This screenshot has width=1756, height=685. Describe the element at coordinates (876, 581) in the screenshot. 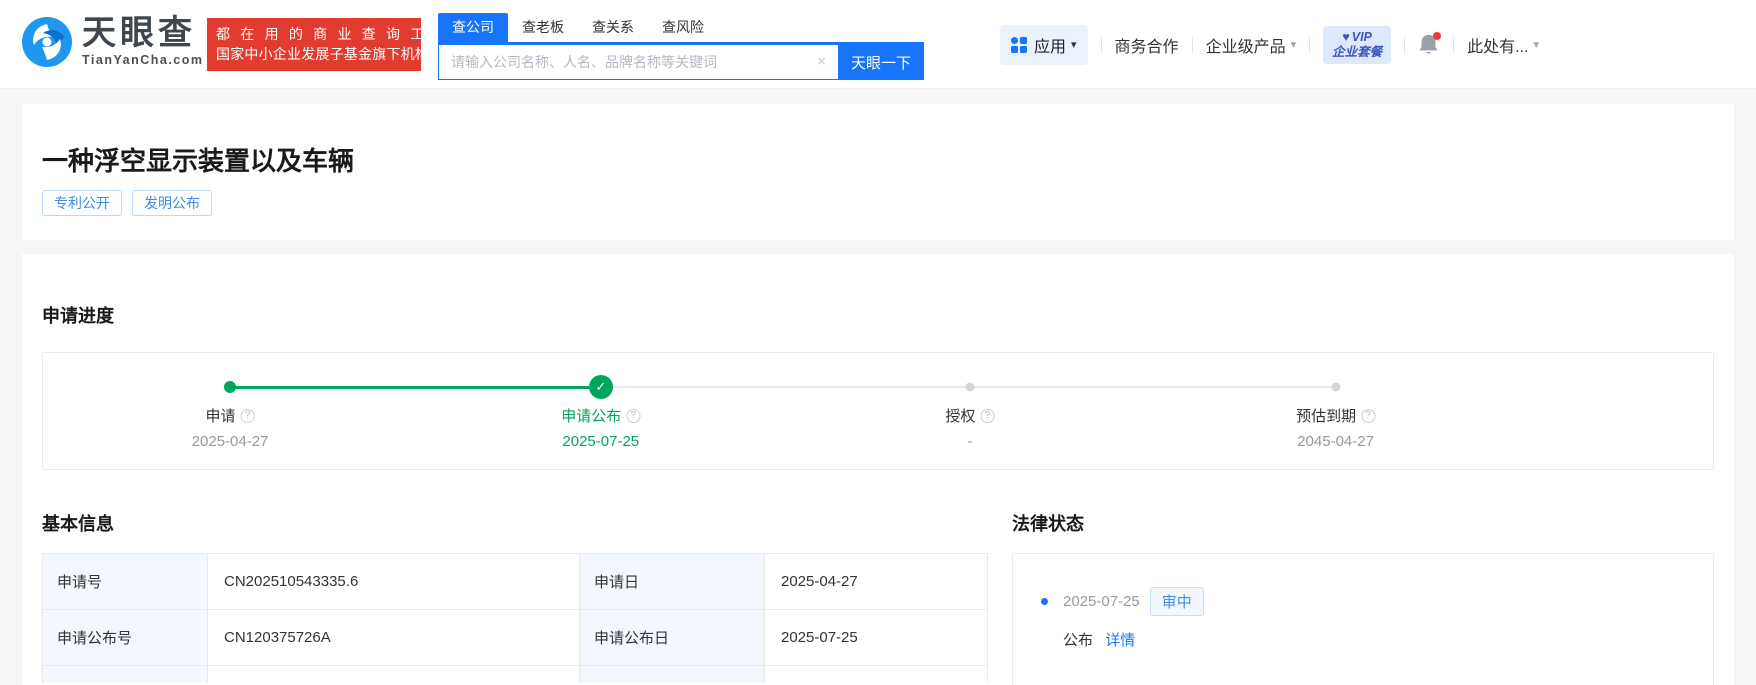

I see `cell-value: 2025-04-27` at that location.